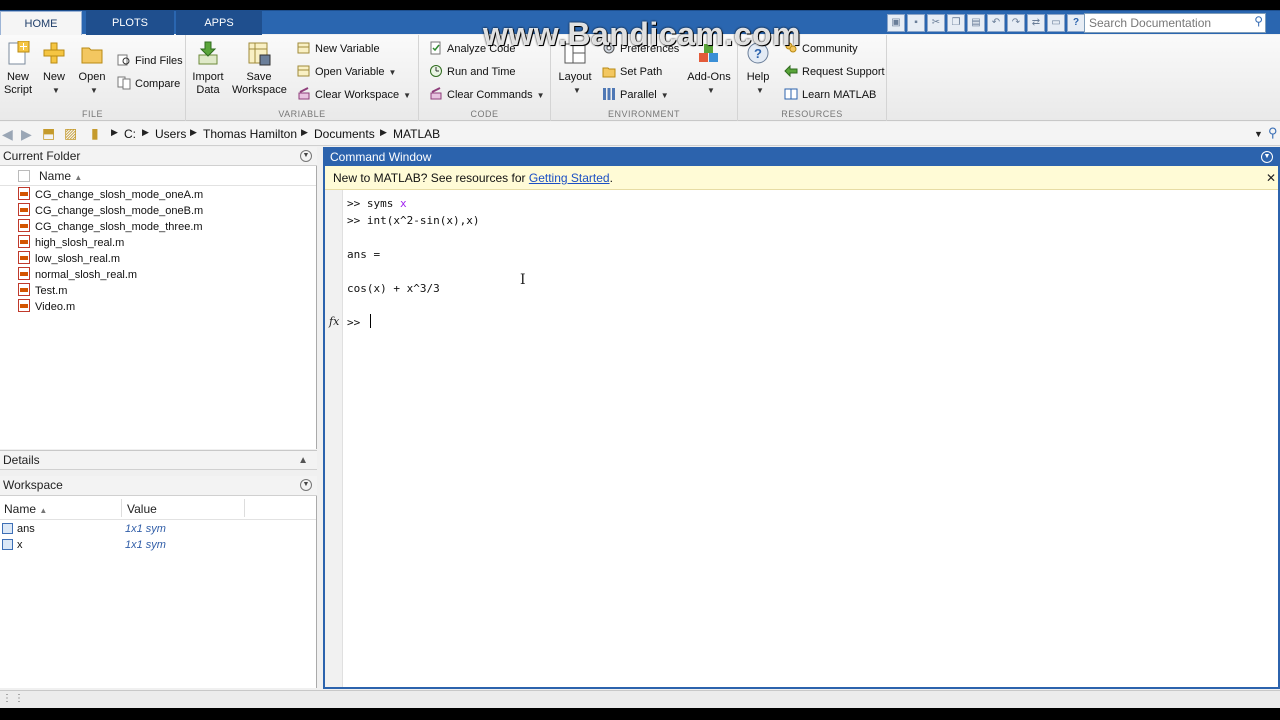  Describe the element at coordinates (130, 23) in the screenshot. I see `tab-plots: PLOTS` at that location.